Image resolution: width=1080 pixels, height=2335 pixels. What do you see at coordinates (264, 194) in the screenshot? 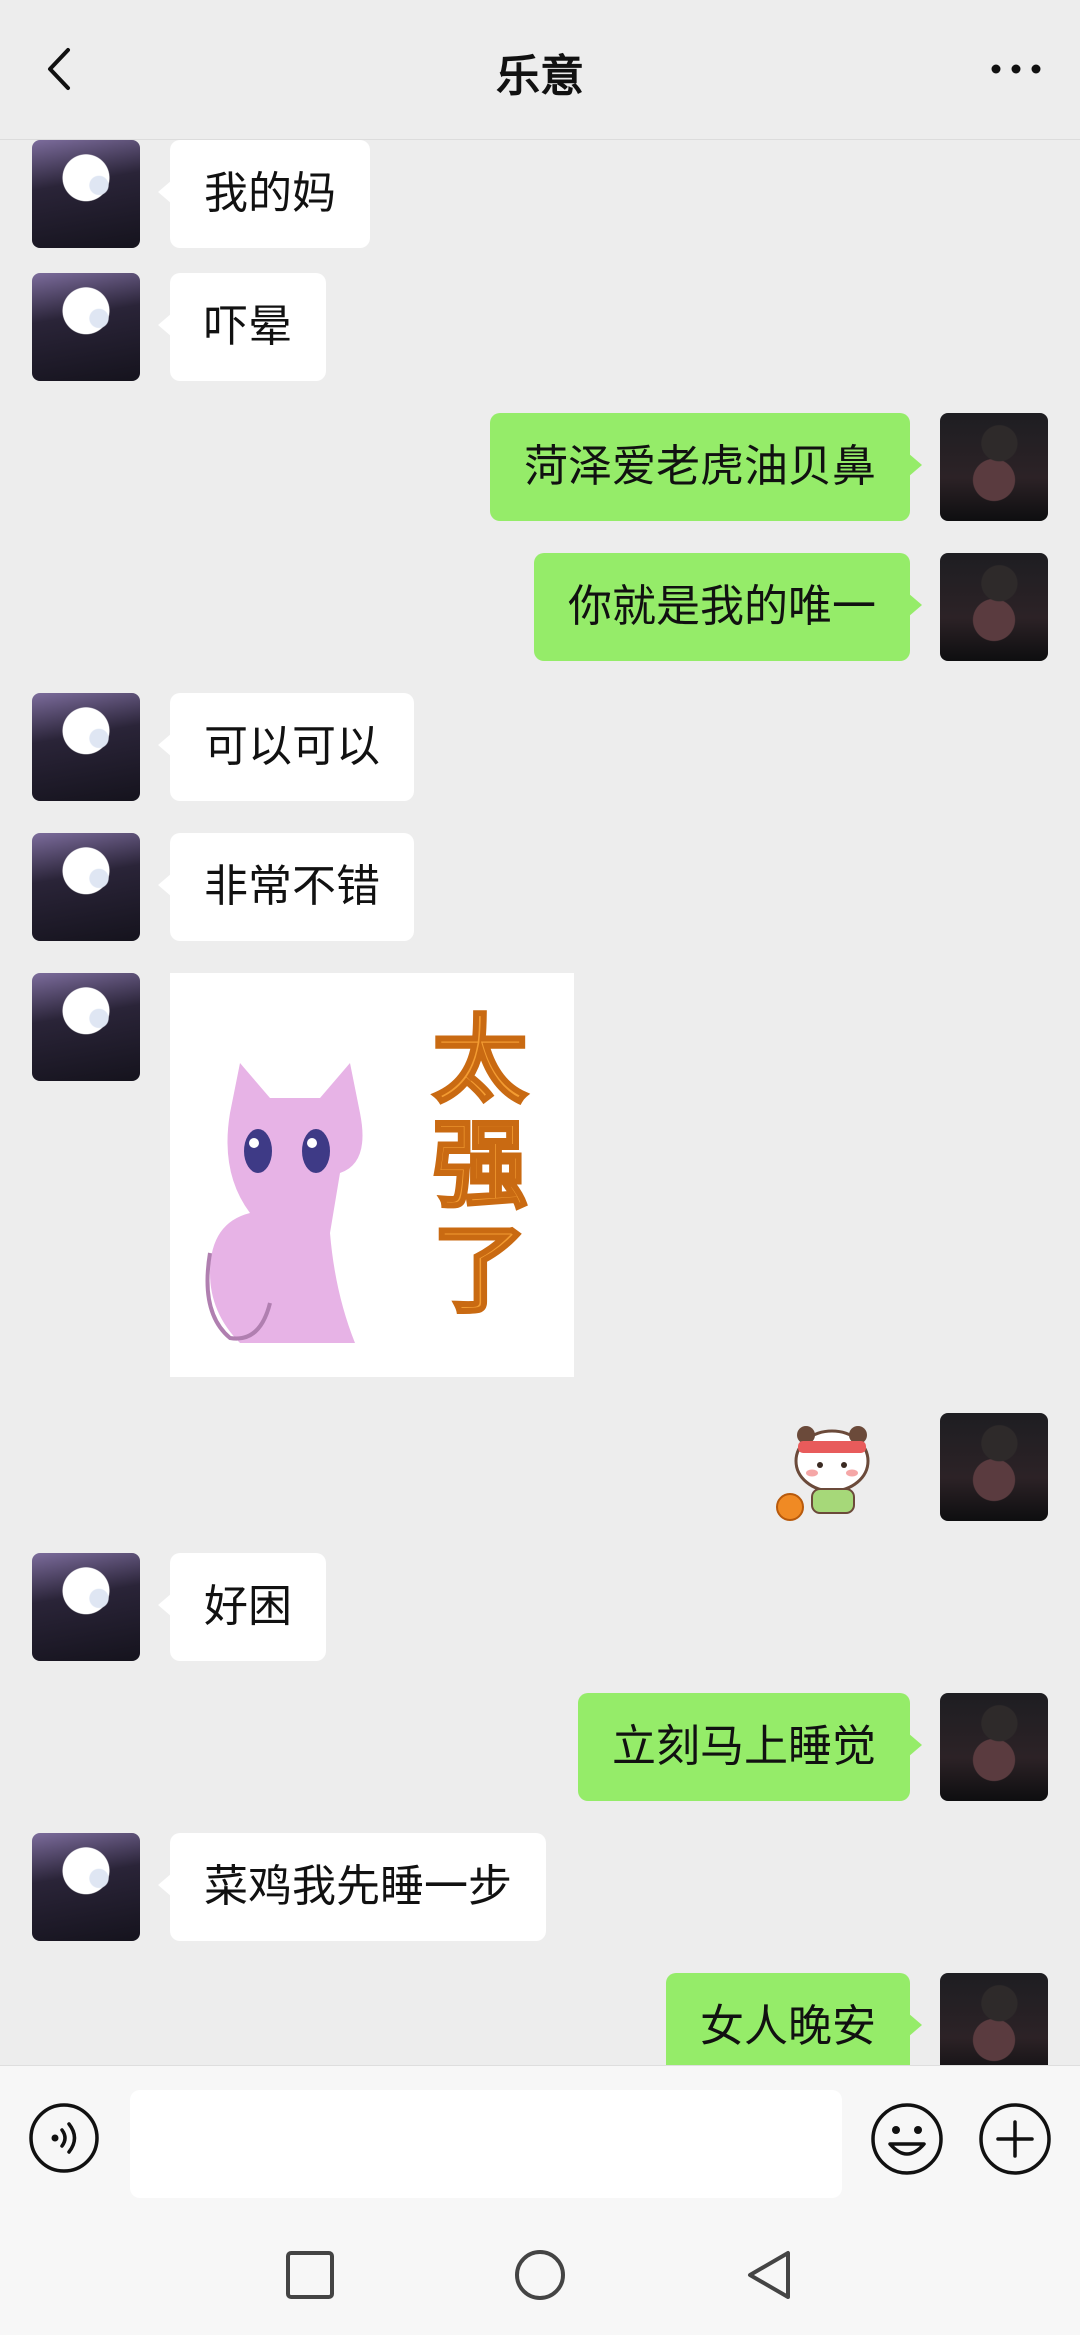
I see `message-bubble: 我的妈` at bounding box center [264, 194].